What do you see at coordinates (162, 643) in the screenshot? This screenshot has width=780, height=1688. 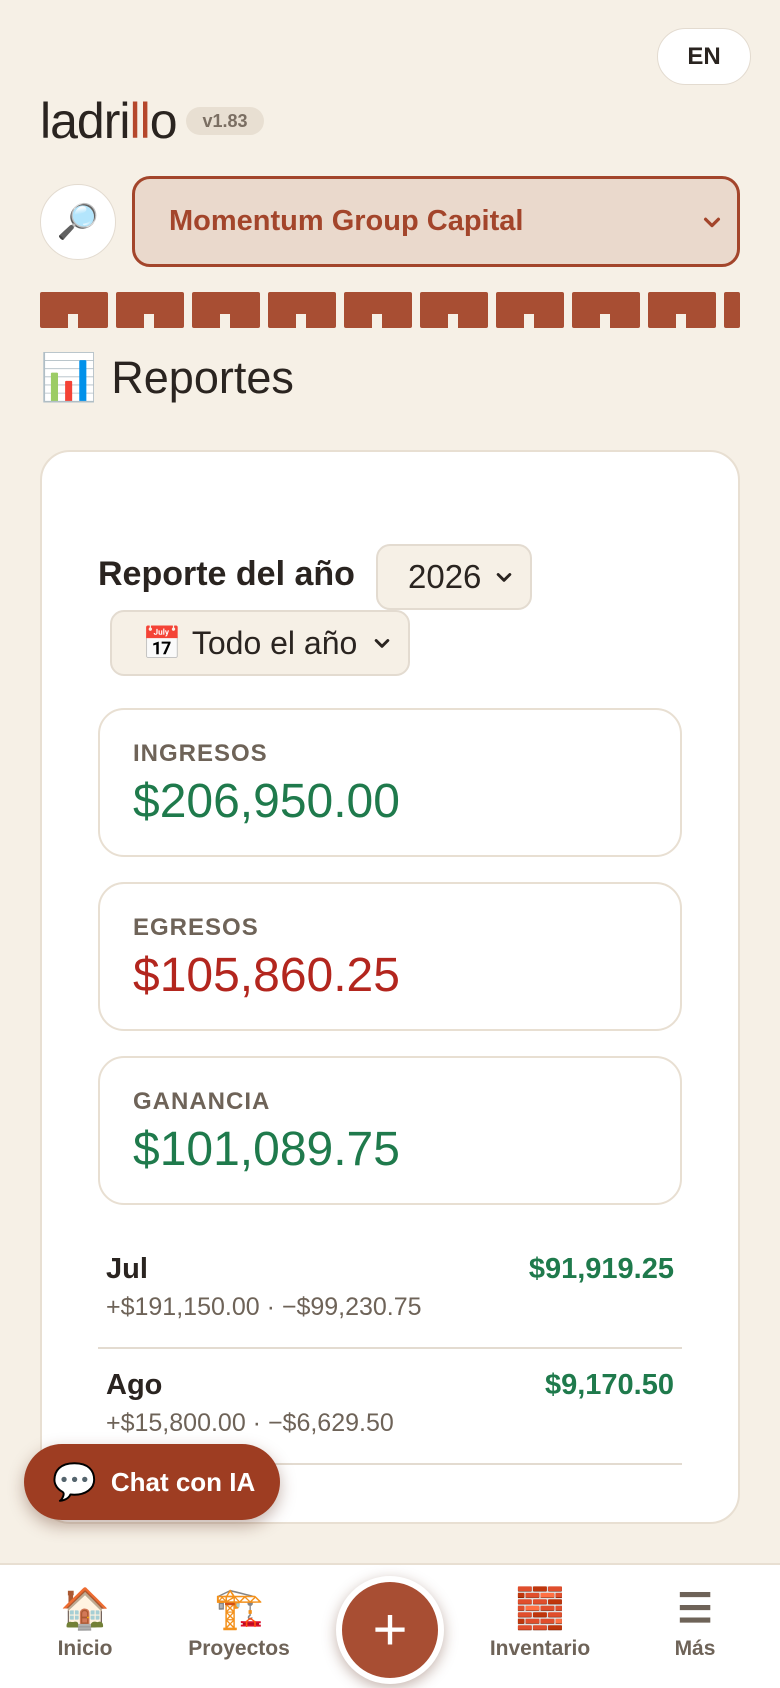 I see `calendar-icon: 📅` at bounding box center [162, 643].